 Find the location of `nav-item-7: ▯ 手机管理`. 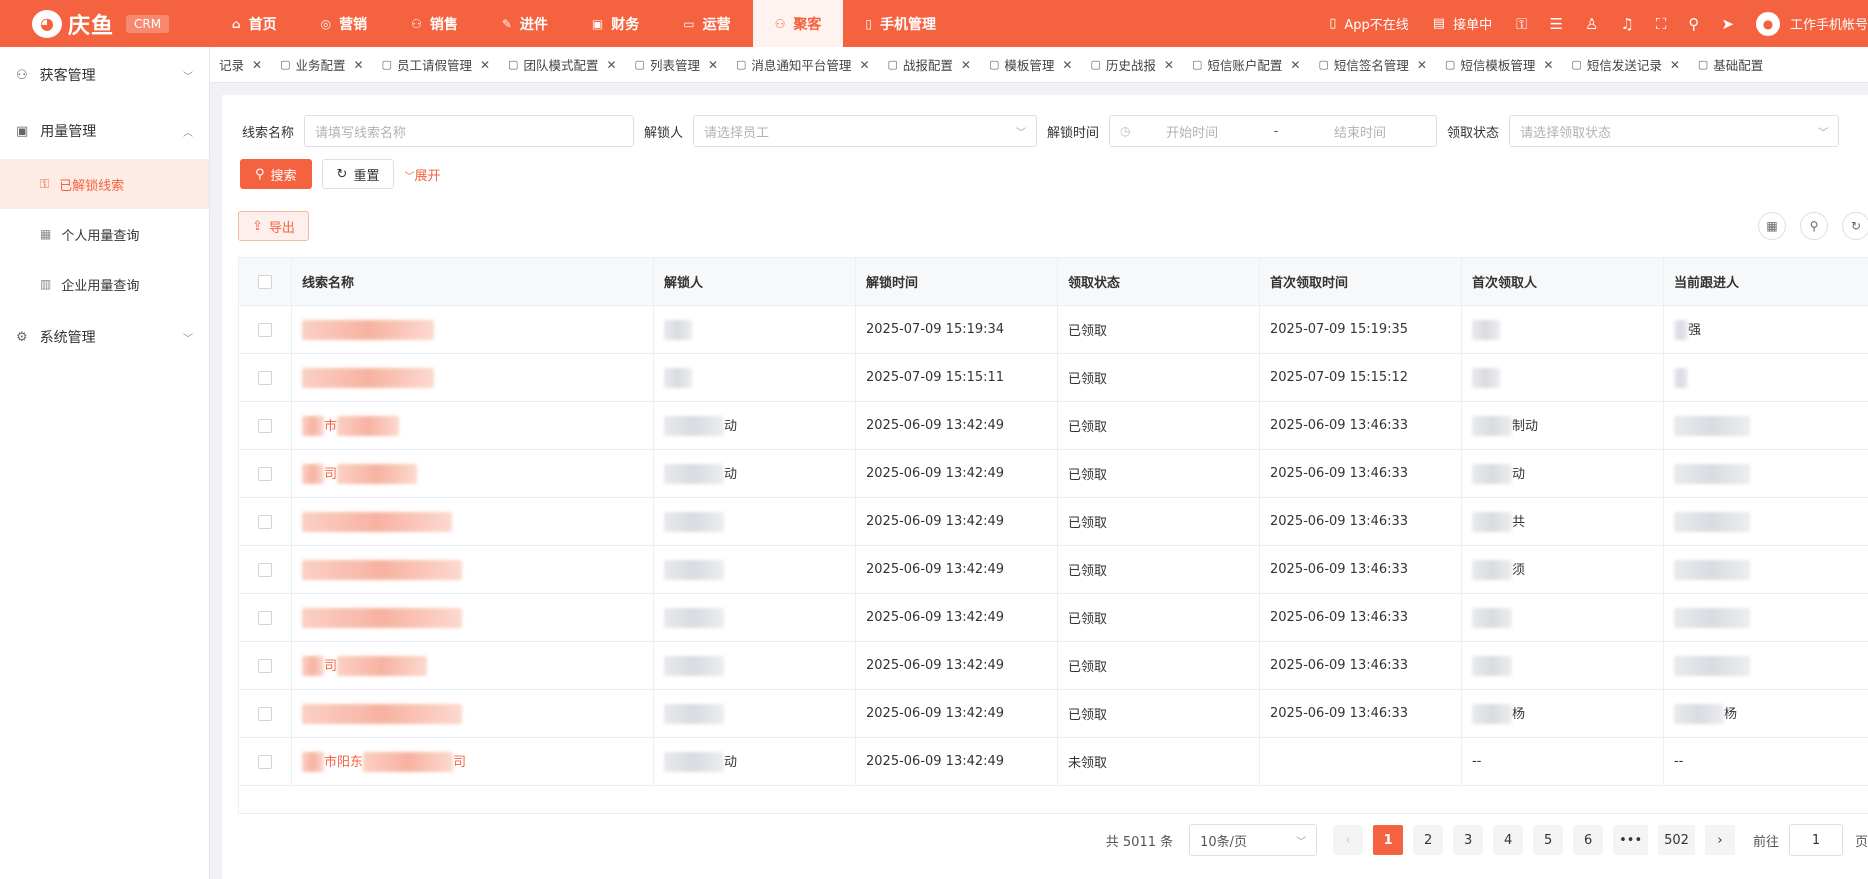

nav-item-7: ▯ 手机管理 is located at coordinates (900, 23).